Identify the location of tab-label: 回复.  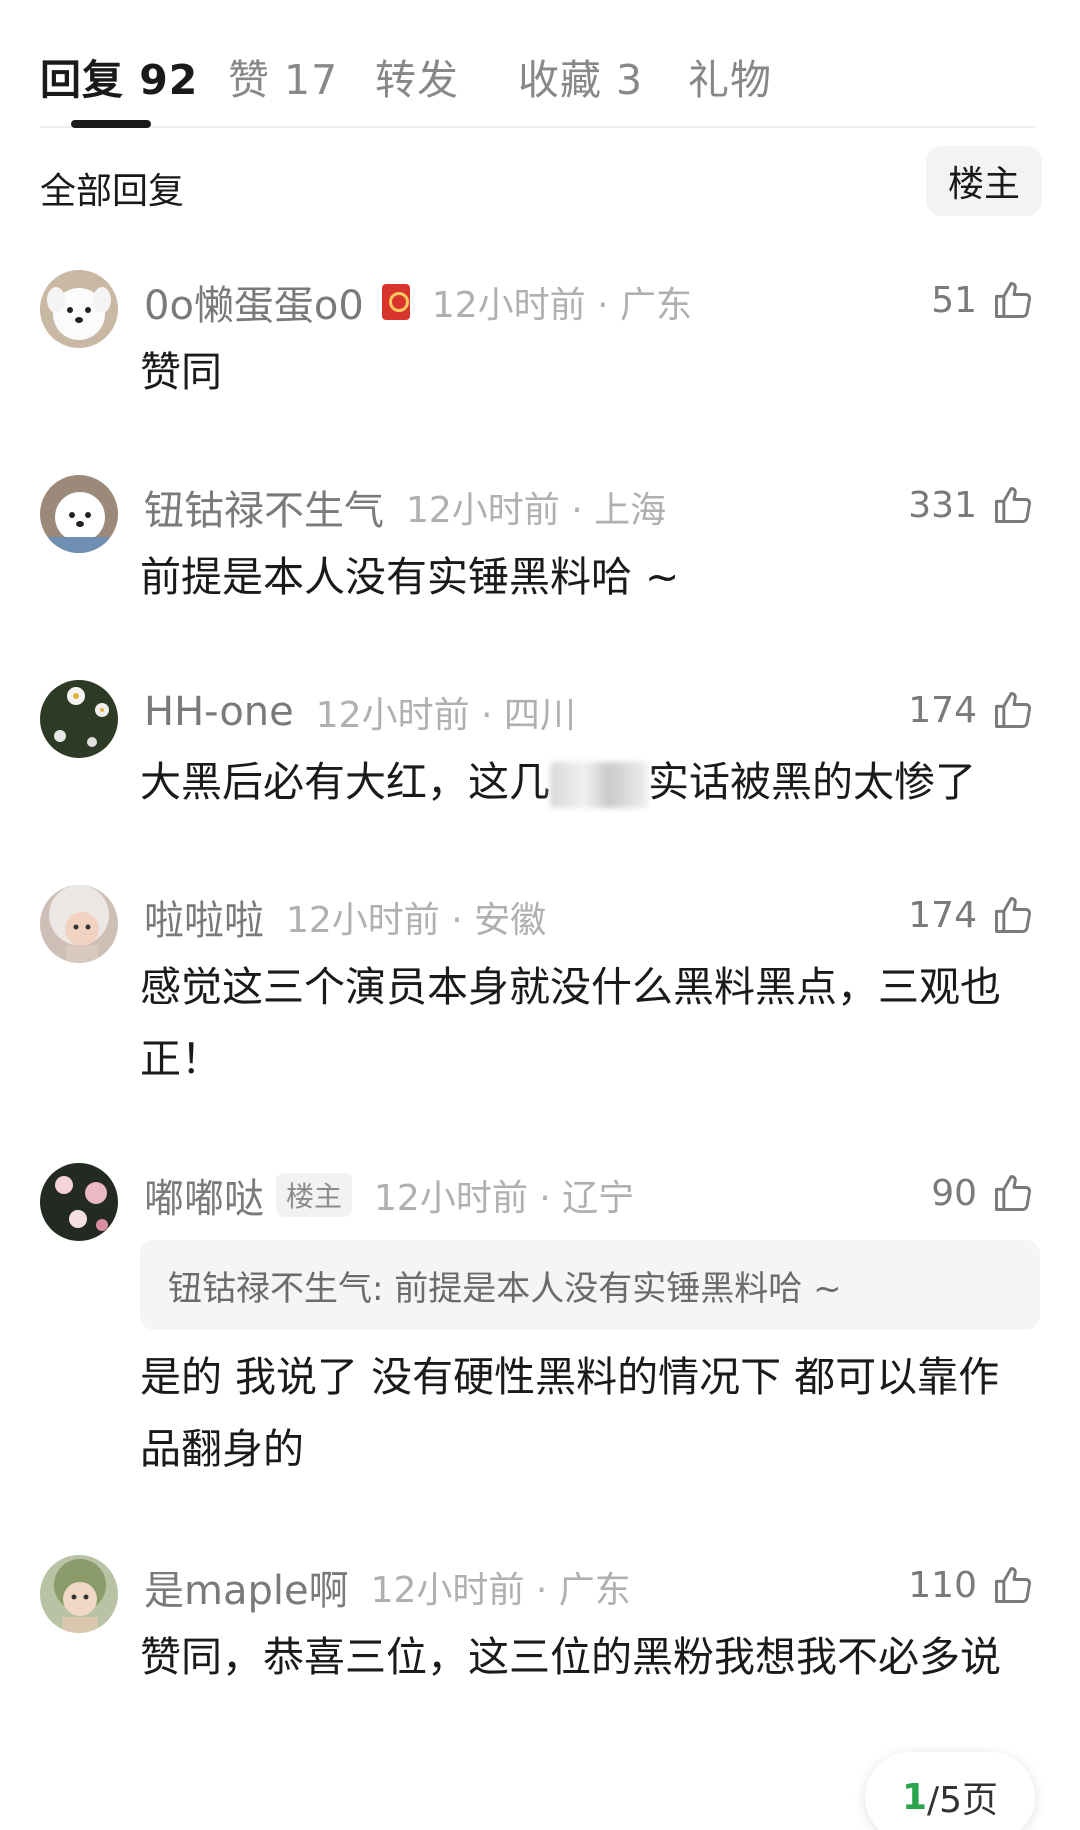
(82, 80).